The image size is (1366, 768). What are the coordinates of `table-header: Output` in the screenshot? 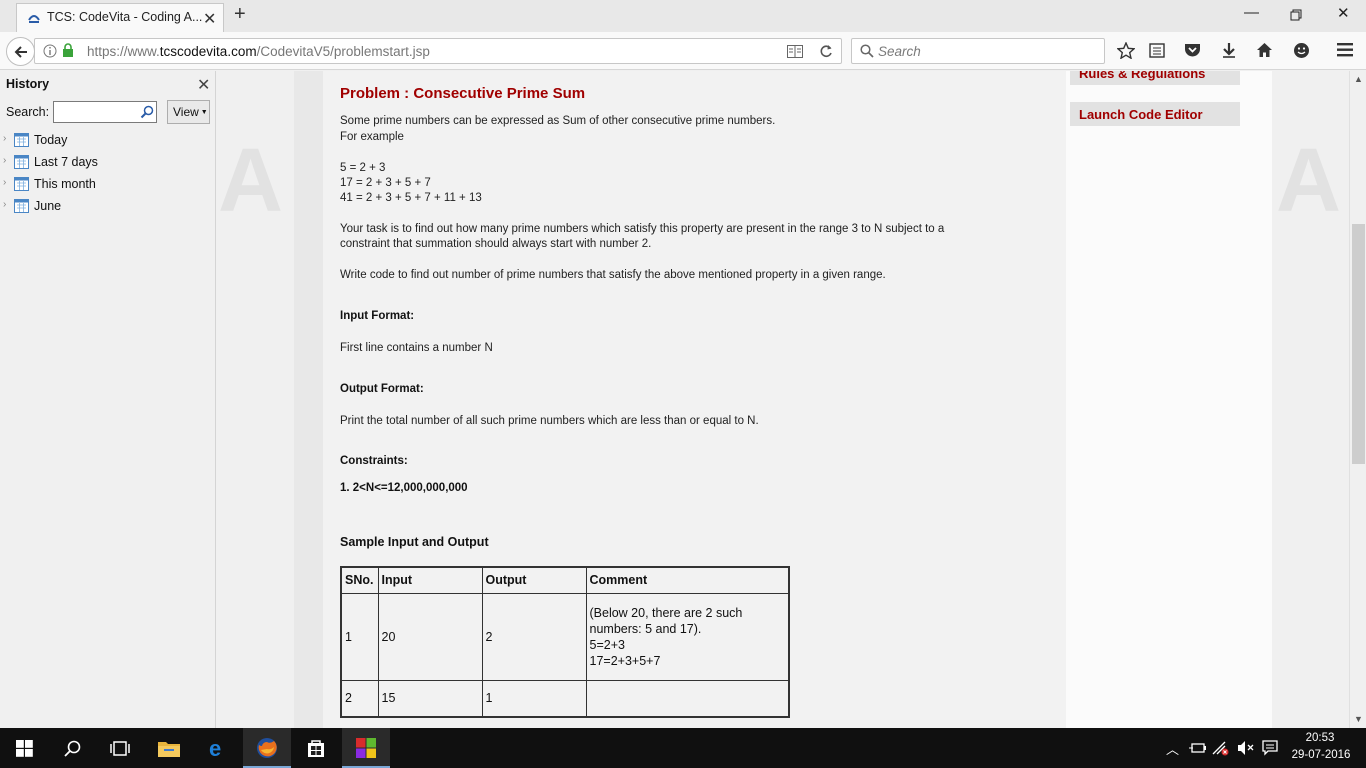 It's located at (534, 580).